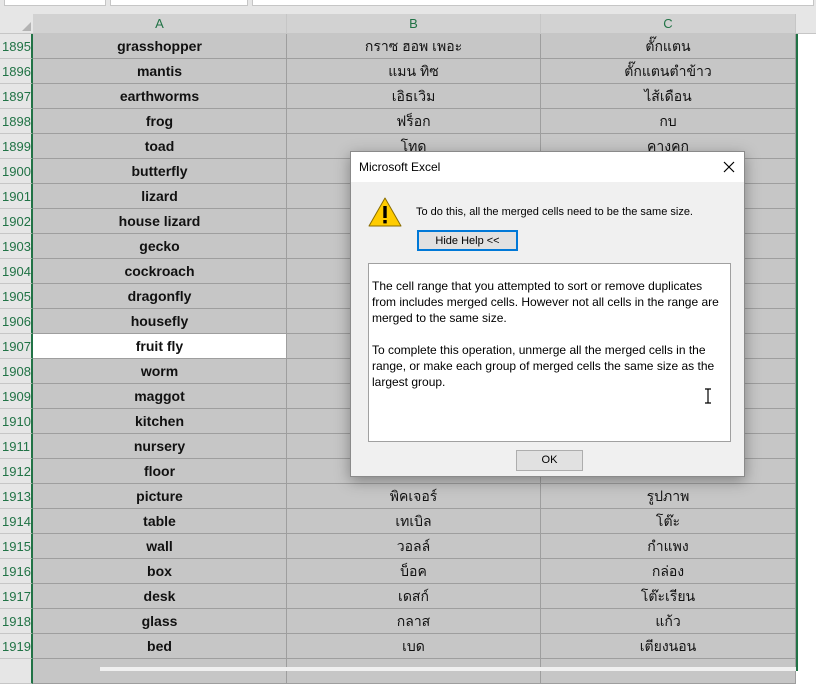 This screenshot has width=816, height=684. I want to click on cell-a: kitchen, so click(160, 421).